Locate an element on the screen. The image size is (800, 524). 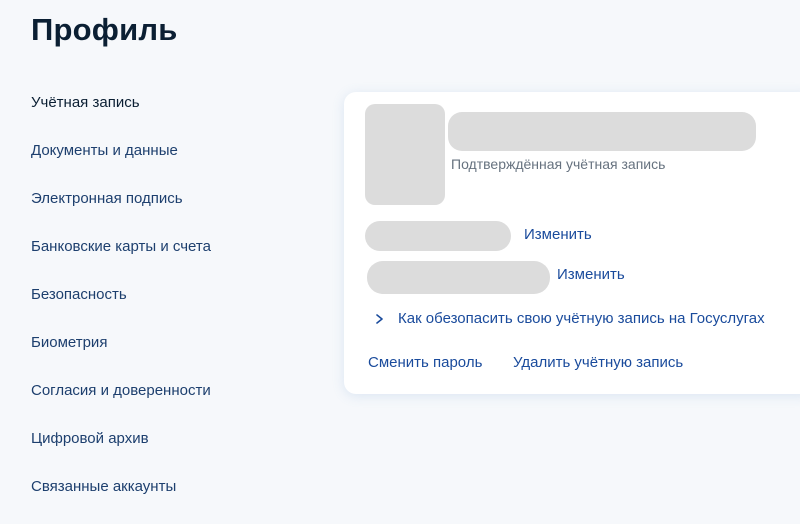
sidebar-item-label: Согласия и доверенности is located at coordinates (121, 390).